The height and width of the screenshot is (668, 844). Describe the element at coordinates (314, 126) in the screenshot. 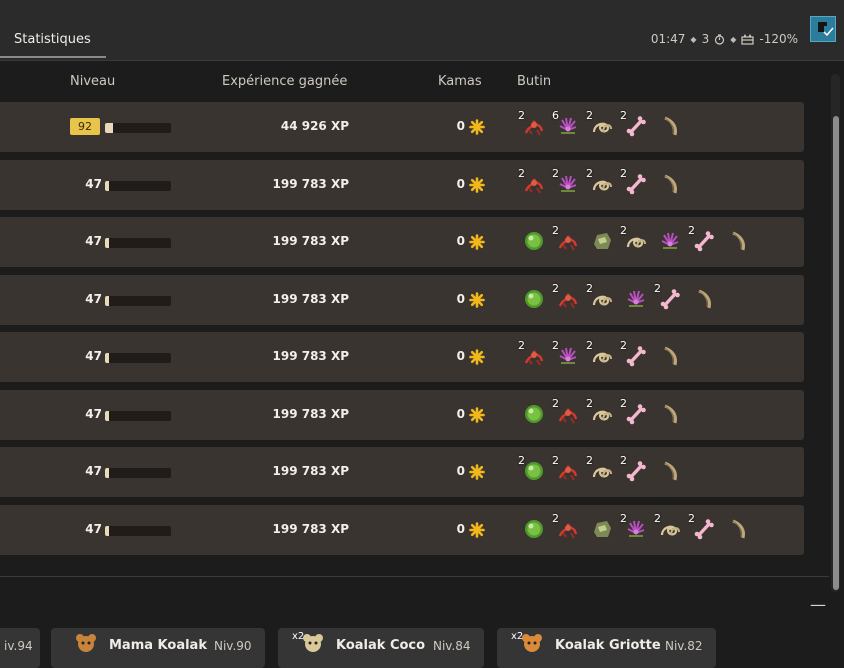

I see `xp-gained: 44 926 XP` at that location.